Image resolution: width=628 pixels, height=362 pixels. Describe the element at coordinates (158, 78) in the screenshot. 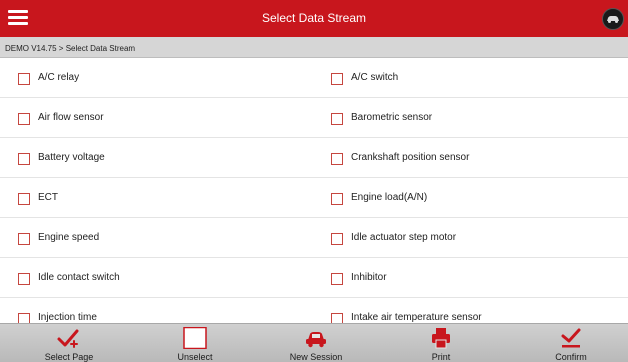

I see `list-item: A/C relay` at that location.